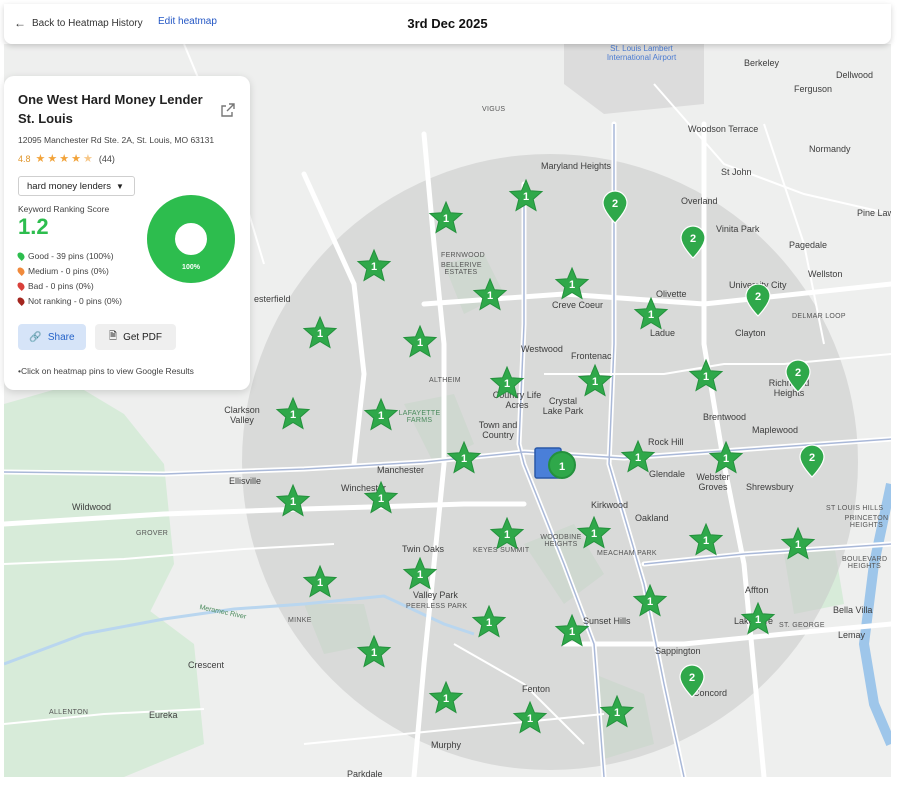 The image size is (897, 795). Describe the element at coordinates (242, 415) in the screenshot. I see `map-label: Clarkson Valley` at that location.